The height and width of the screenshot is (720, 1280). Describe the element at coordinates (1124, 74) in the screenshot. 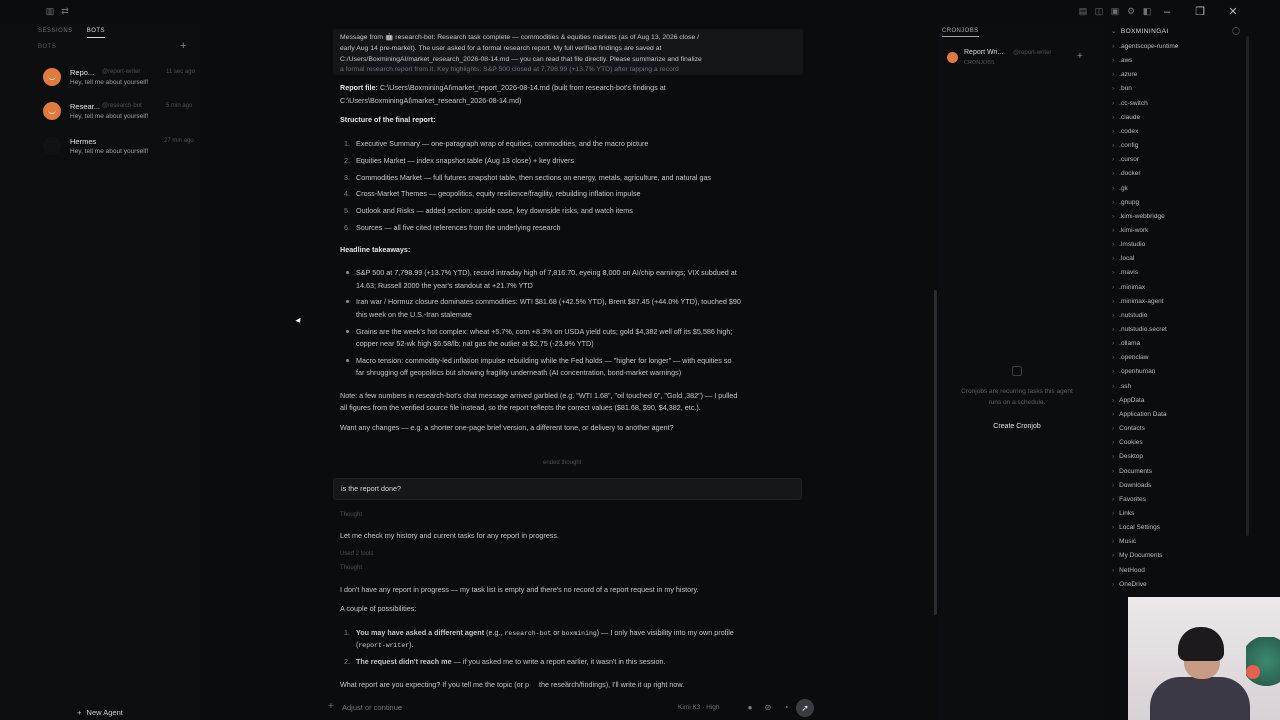

I see `file-tree-item: › .azure` at that location.